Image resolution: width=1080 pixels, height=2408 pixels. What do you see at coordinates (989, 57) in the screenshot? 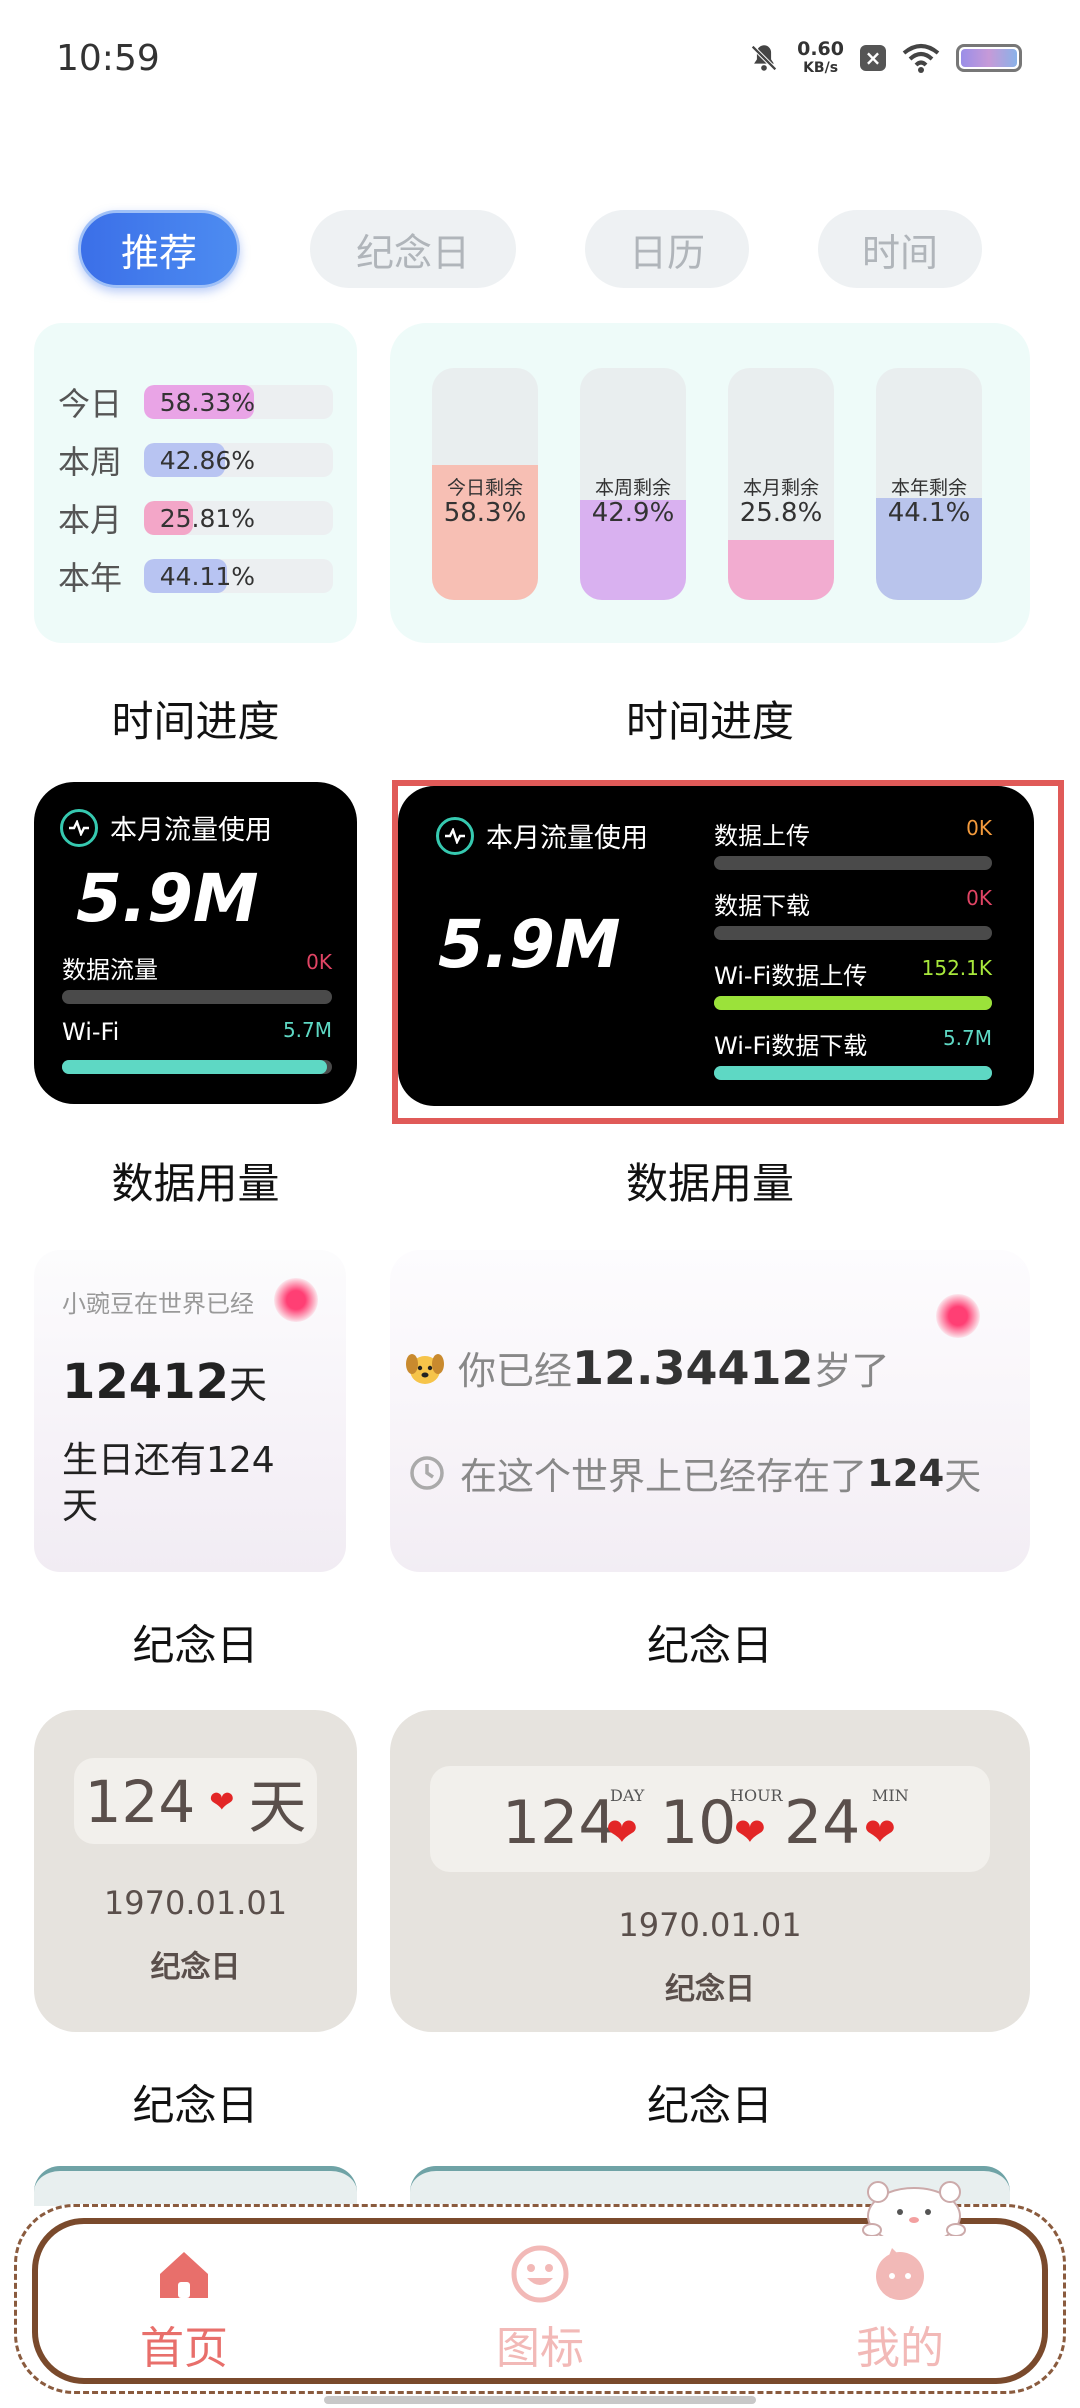
I see `battery-icon` at bounding box center [989, 57].